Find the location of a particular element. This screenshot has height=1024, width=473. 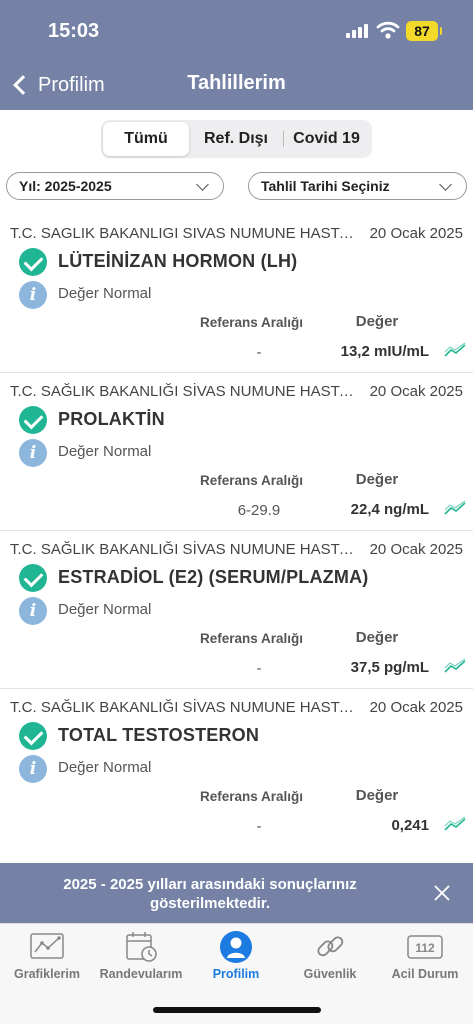

tab-label: Acil Durum is located at coordinates (425, 974).